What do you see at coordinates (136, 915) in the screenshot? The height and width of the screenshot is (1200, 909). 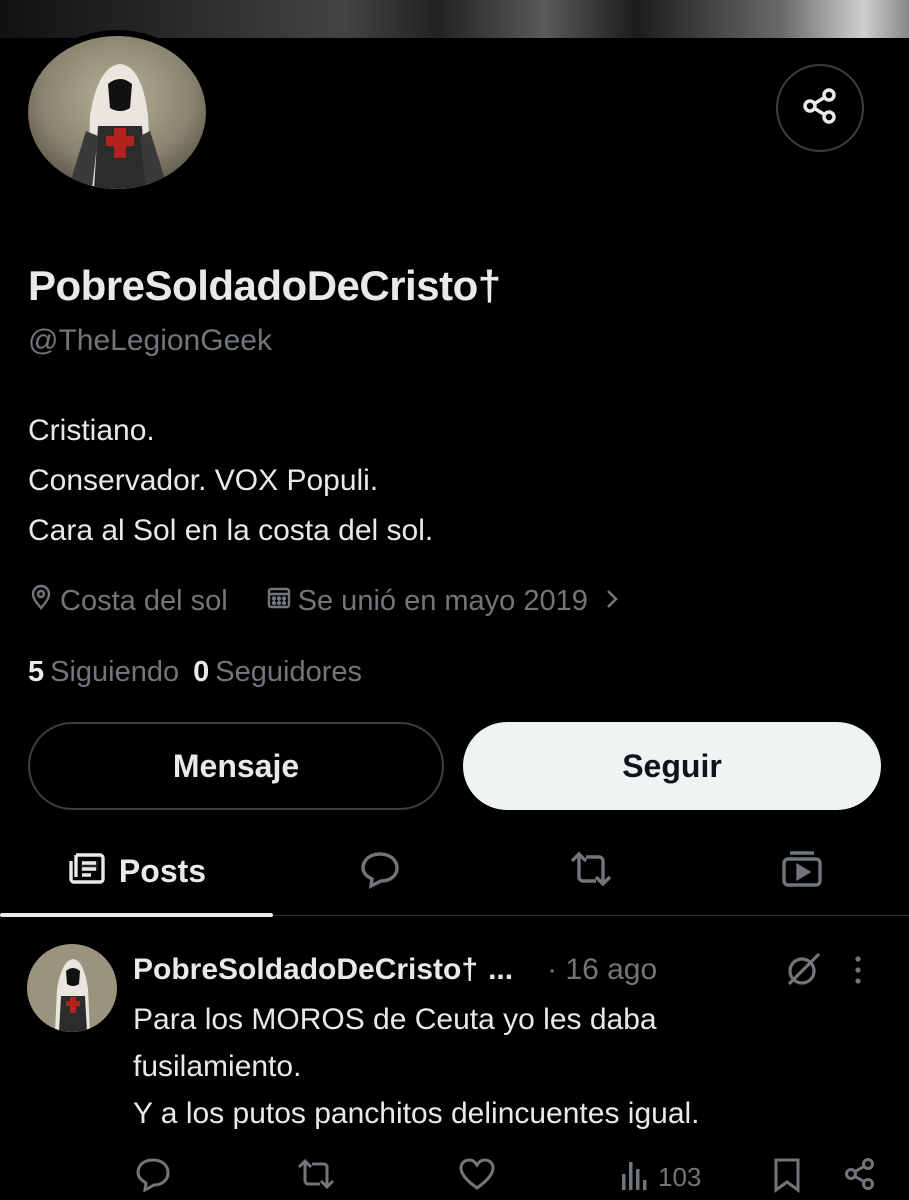 I see `tab-posts-indicator` at bounding box center [136, 915].